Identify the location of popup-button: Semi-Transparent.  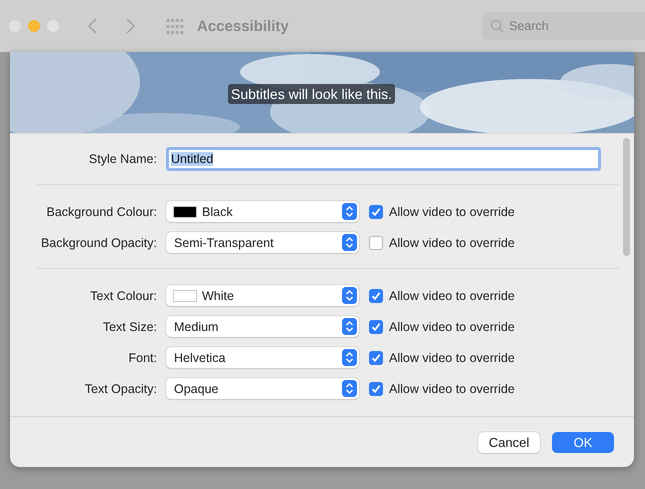
(262, 242).